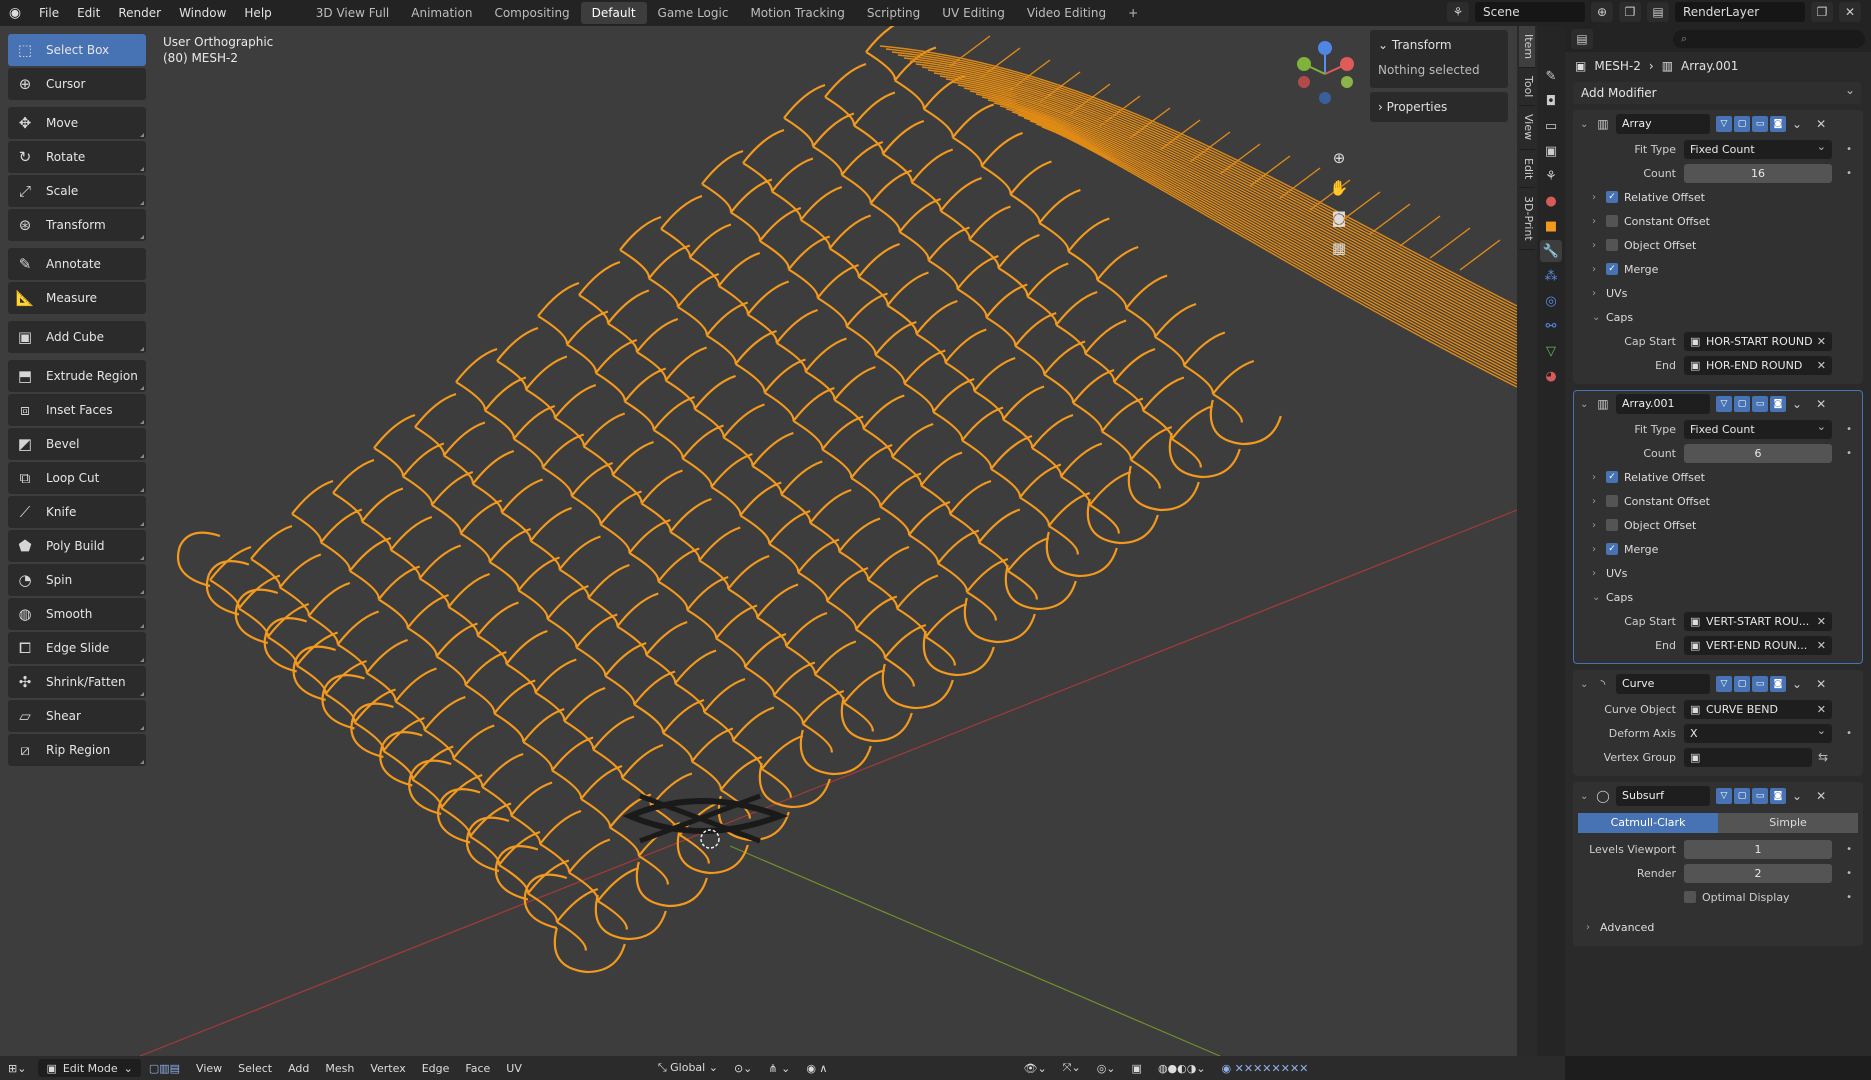 The width and height of the screenshot is (1871, 1080). Describe the element at coordinates (1551, 151) in the screenshot. I see `view-layer-icon: ▣` at that location.